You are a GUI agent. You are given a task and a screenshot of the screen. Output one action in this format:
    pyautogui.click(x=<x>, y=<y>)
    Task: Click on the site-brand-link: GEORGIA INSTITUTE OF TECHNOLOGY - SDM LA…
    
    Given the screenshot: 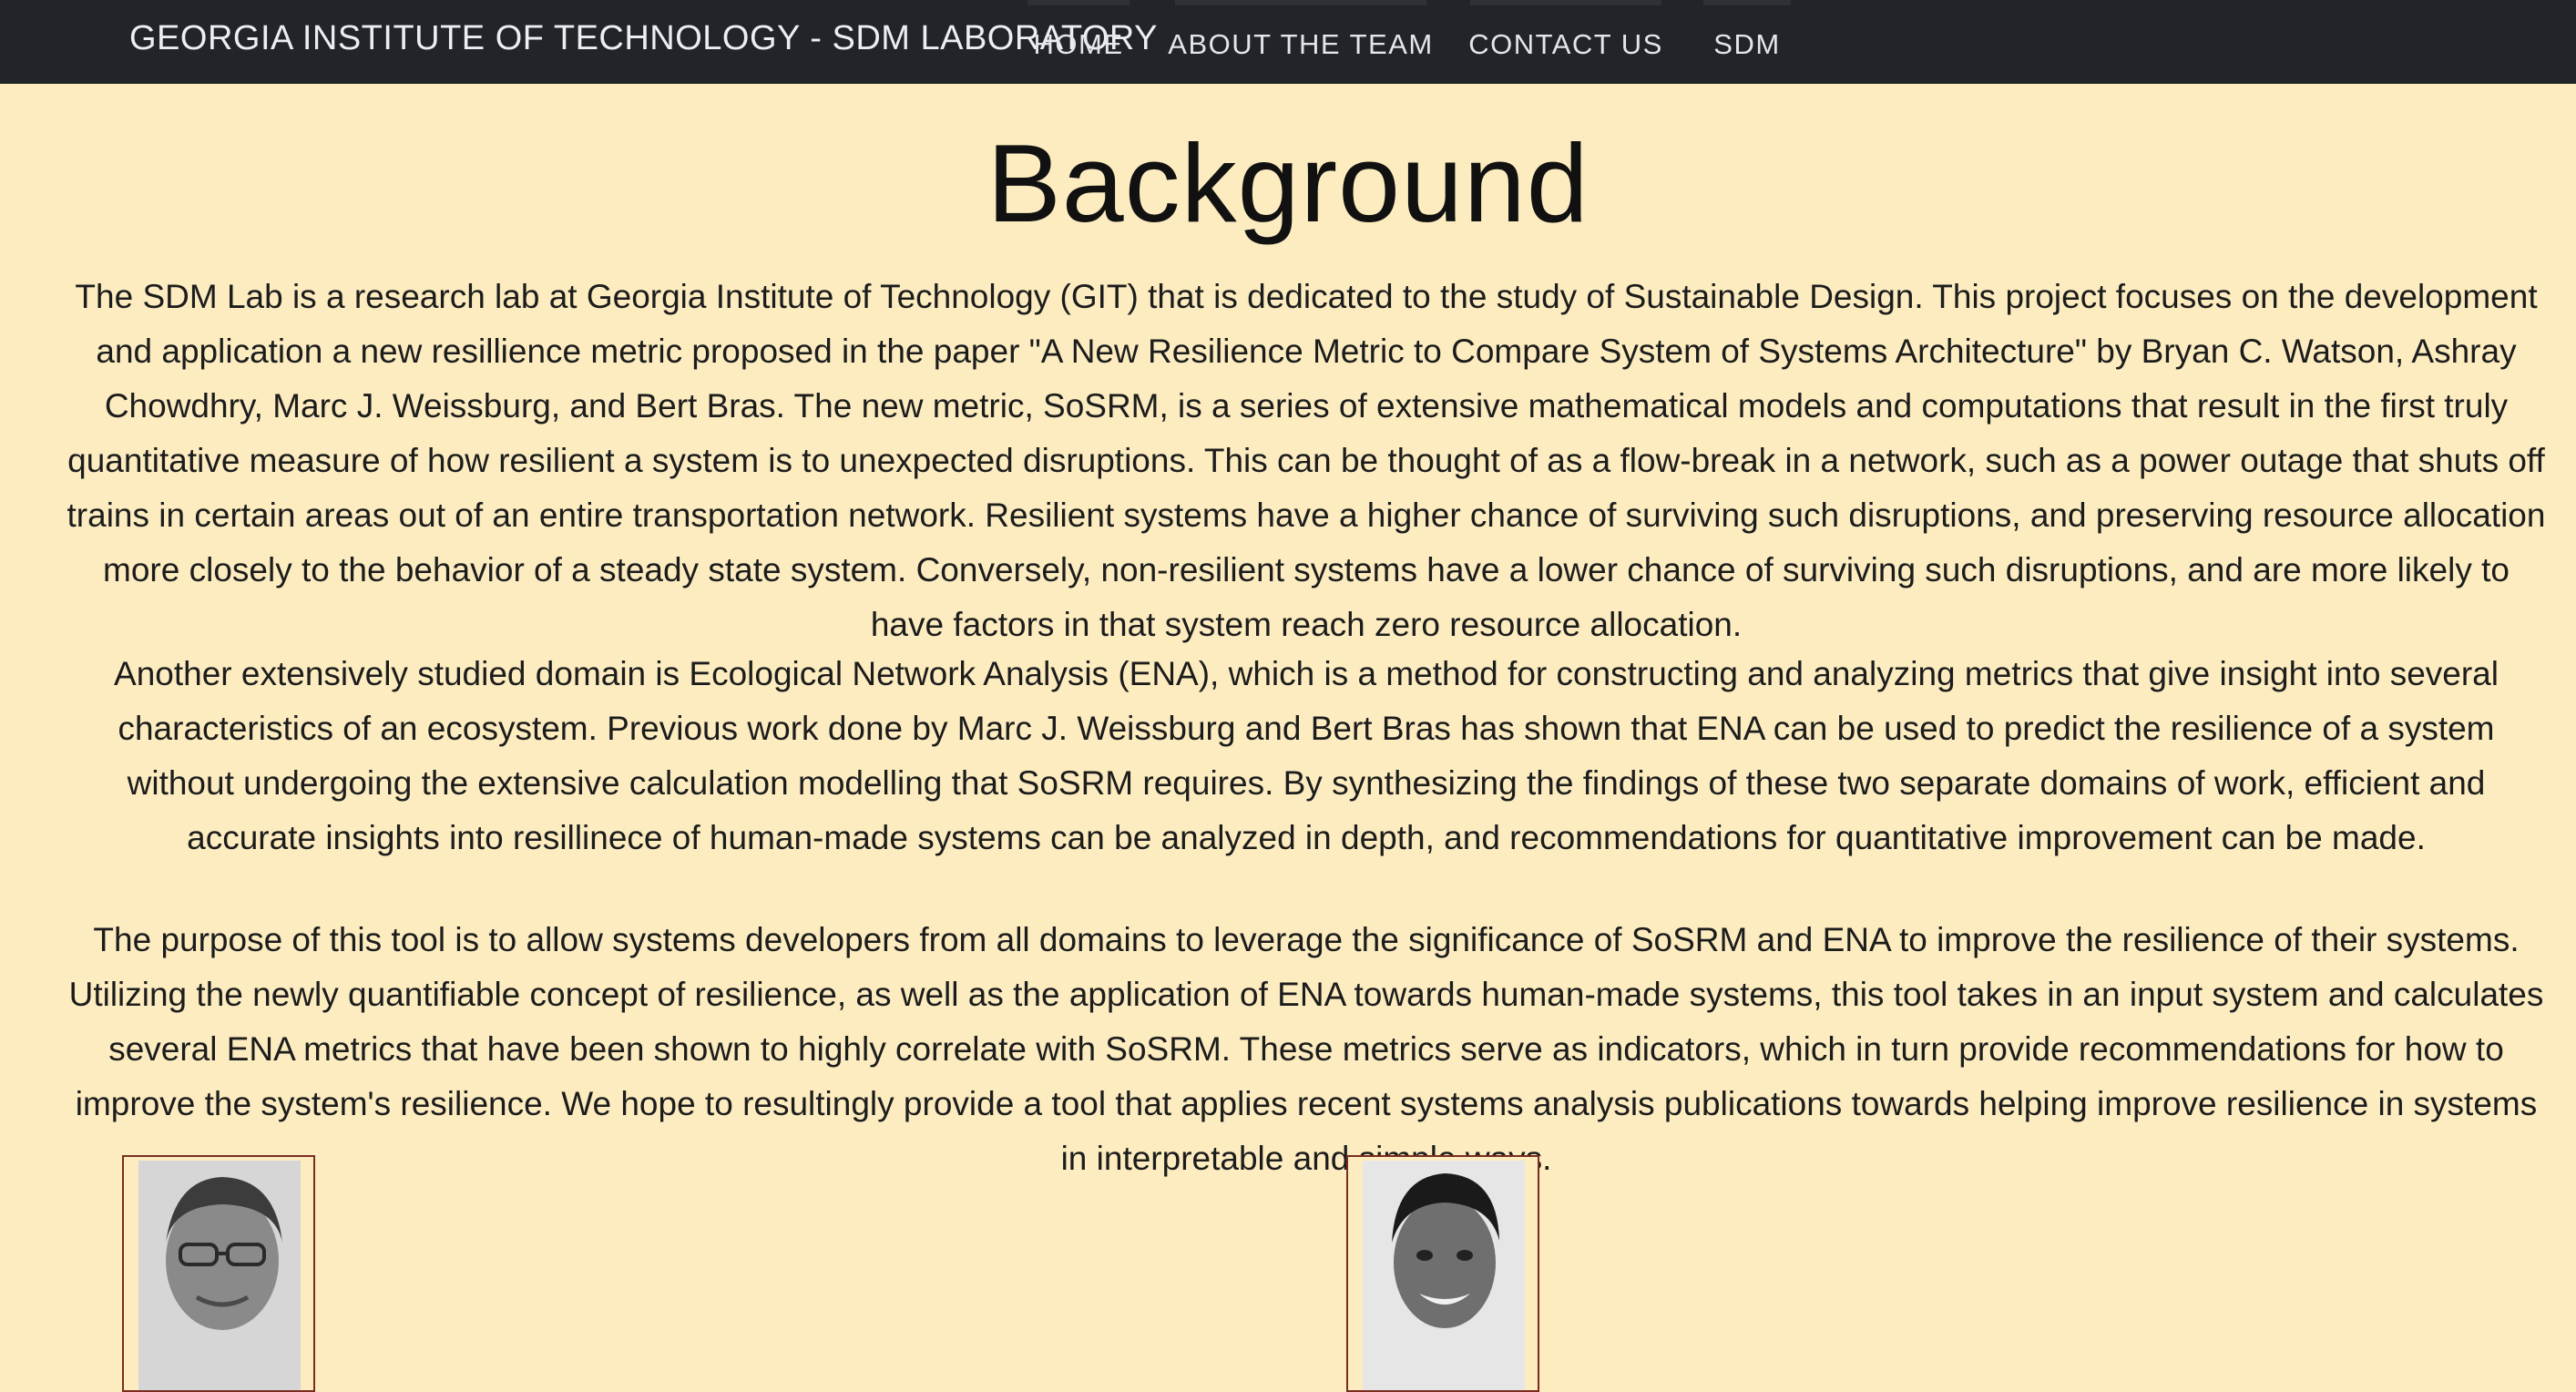 What is the action you would take?
    pyautogui.click(x=643, y=38)
    